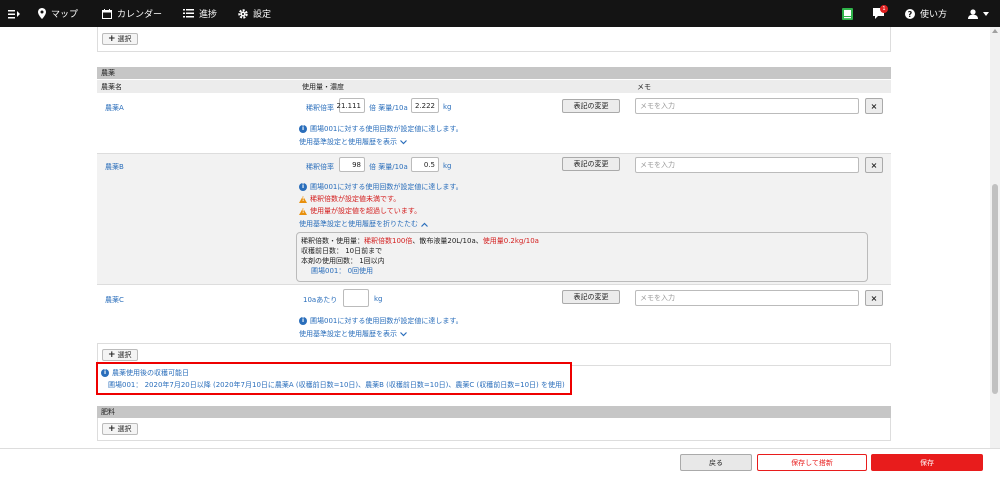  I want to click on col-name: 農薬名, so click(111, 87).